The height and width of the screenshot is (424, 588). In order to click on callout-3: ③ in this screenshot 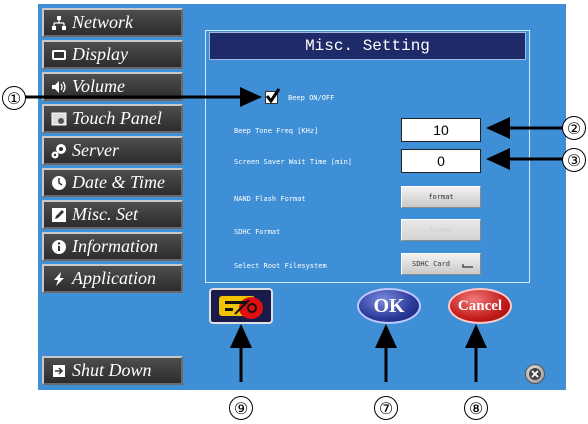, I will do `click(574, 160)`.